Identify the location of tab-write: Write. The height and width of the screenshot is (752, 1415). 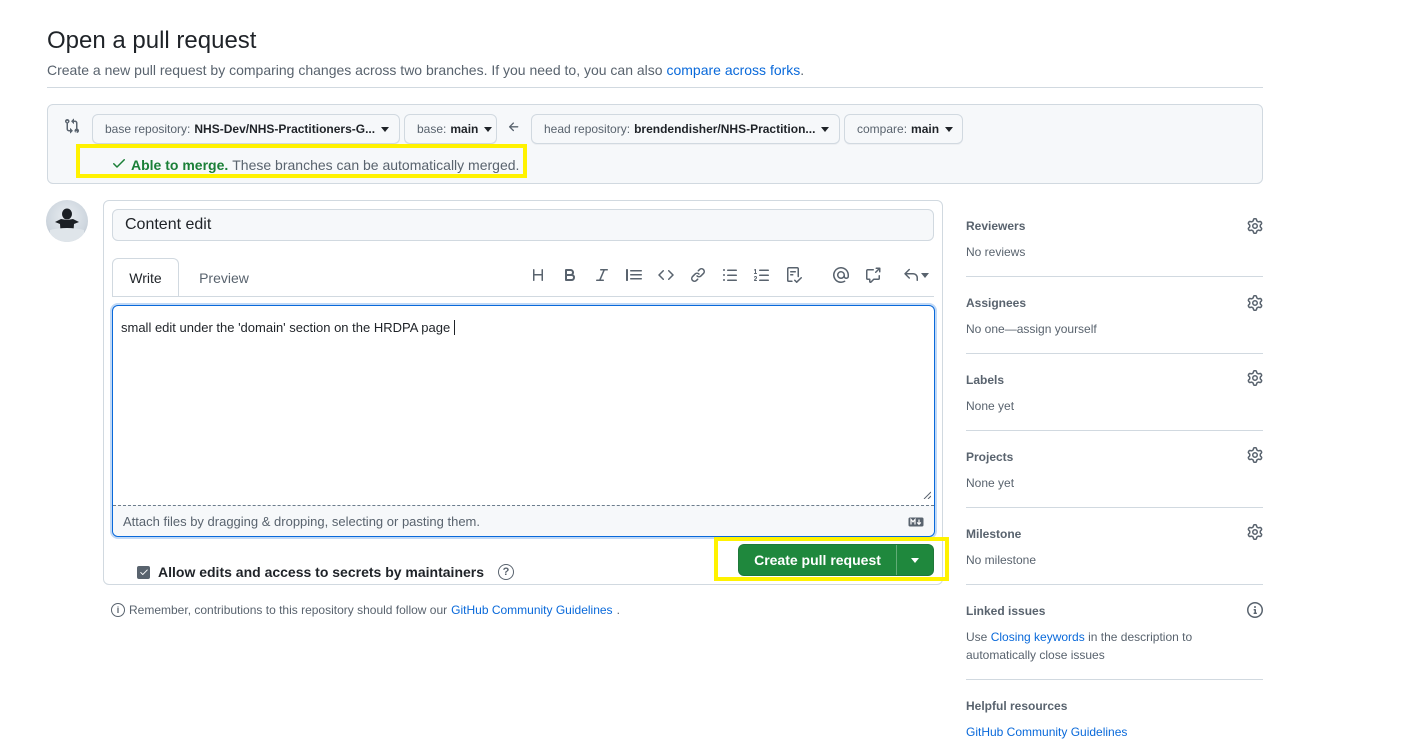
(145, 277).